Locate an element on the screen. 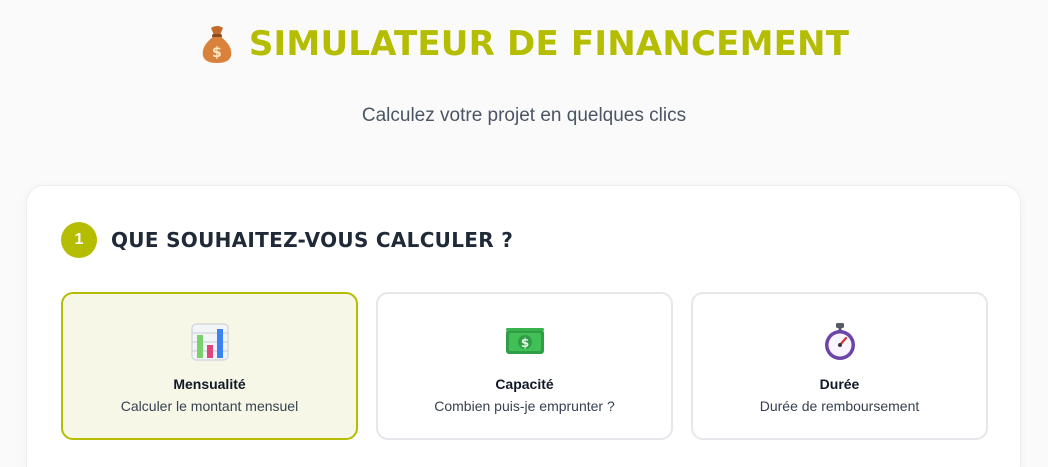 The height and width of the screenshot is (467, 1048). option-capacite: $ Capacité Combien puis-je emprunter ? is located at coordinates (524, 366).